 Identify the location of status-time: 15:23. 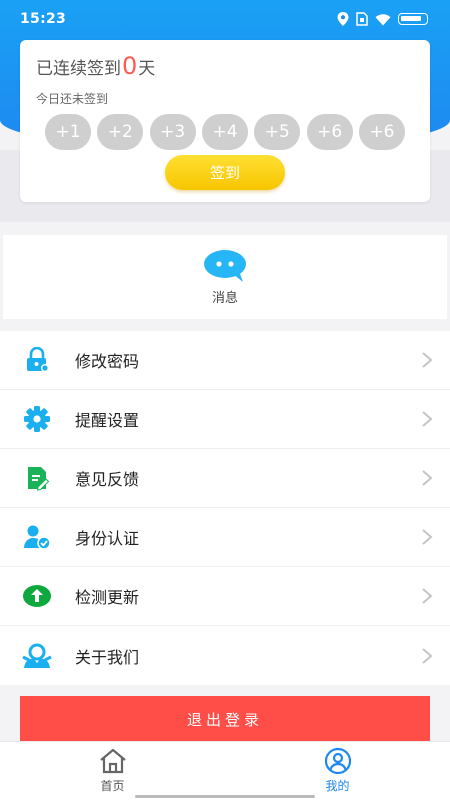
(43, 19).